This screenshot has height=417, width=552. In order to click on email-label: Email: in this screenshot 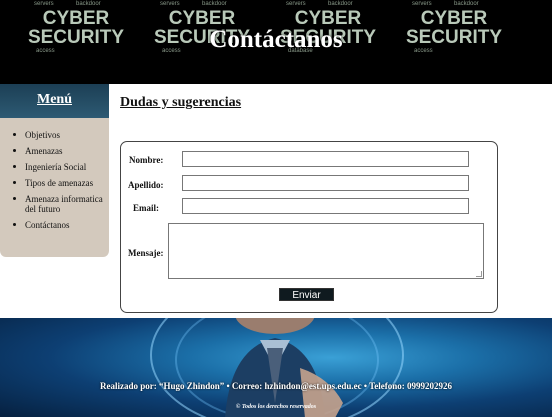, I will do `click(146, 208)`.